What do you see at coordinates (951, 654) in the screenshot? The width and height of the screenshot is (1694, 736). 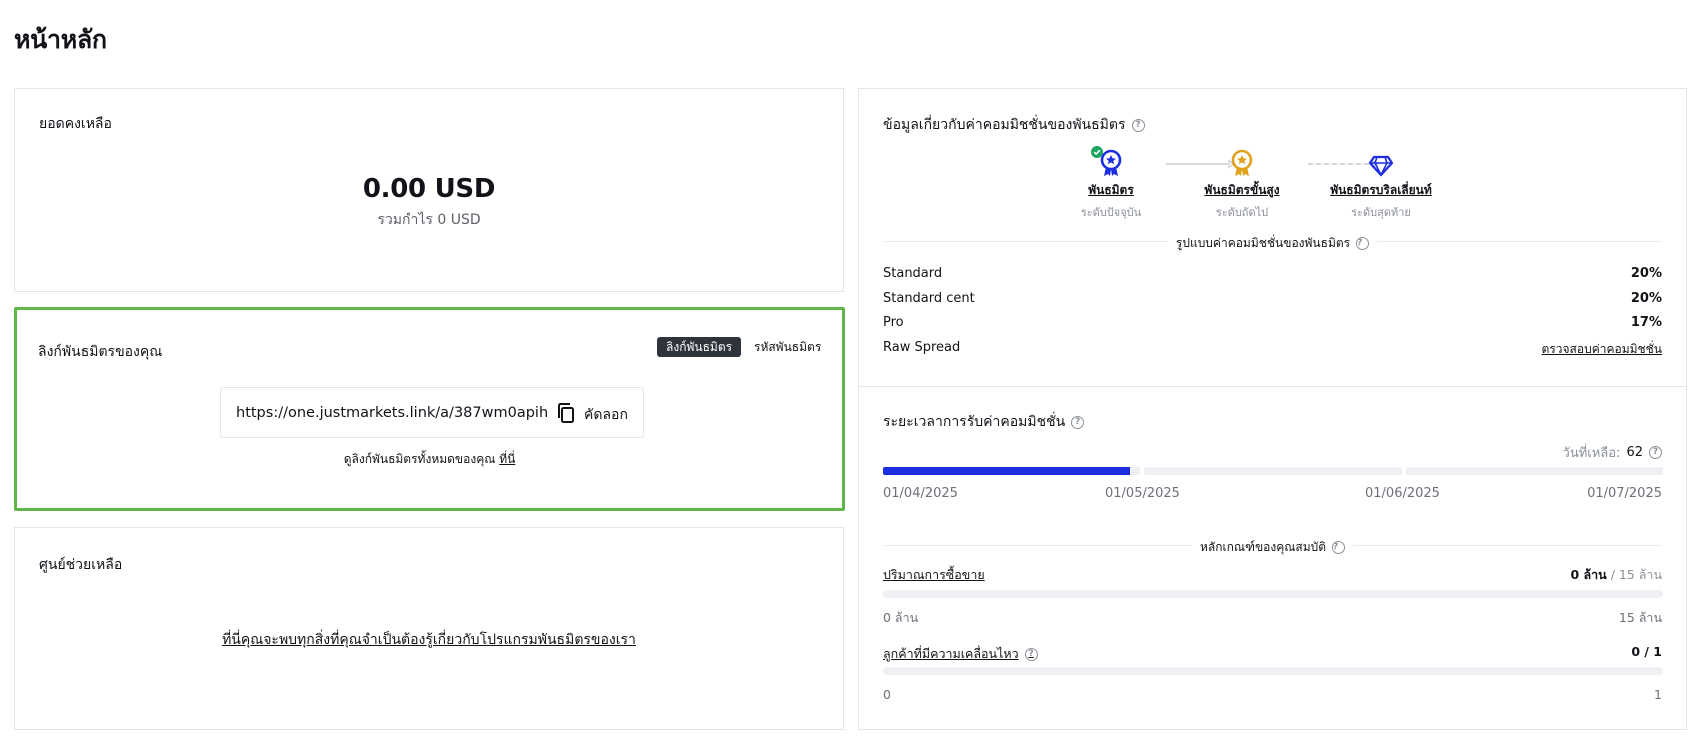 I see `active-clients-label-text: ลูกค้าที่มีความเคลื่อนไหว` at bounding box center [951, 654].